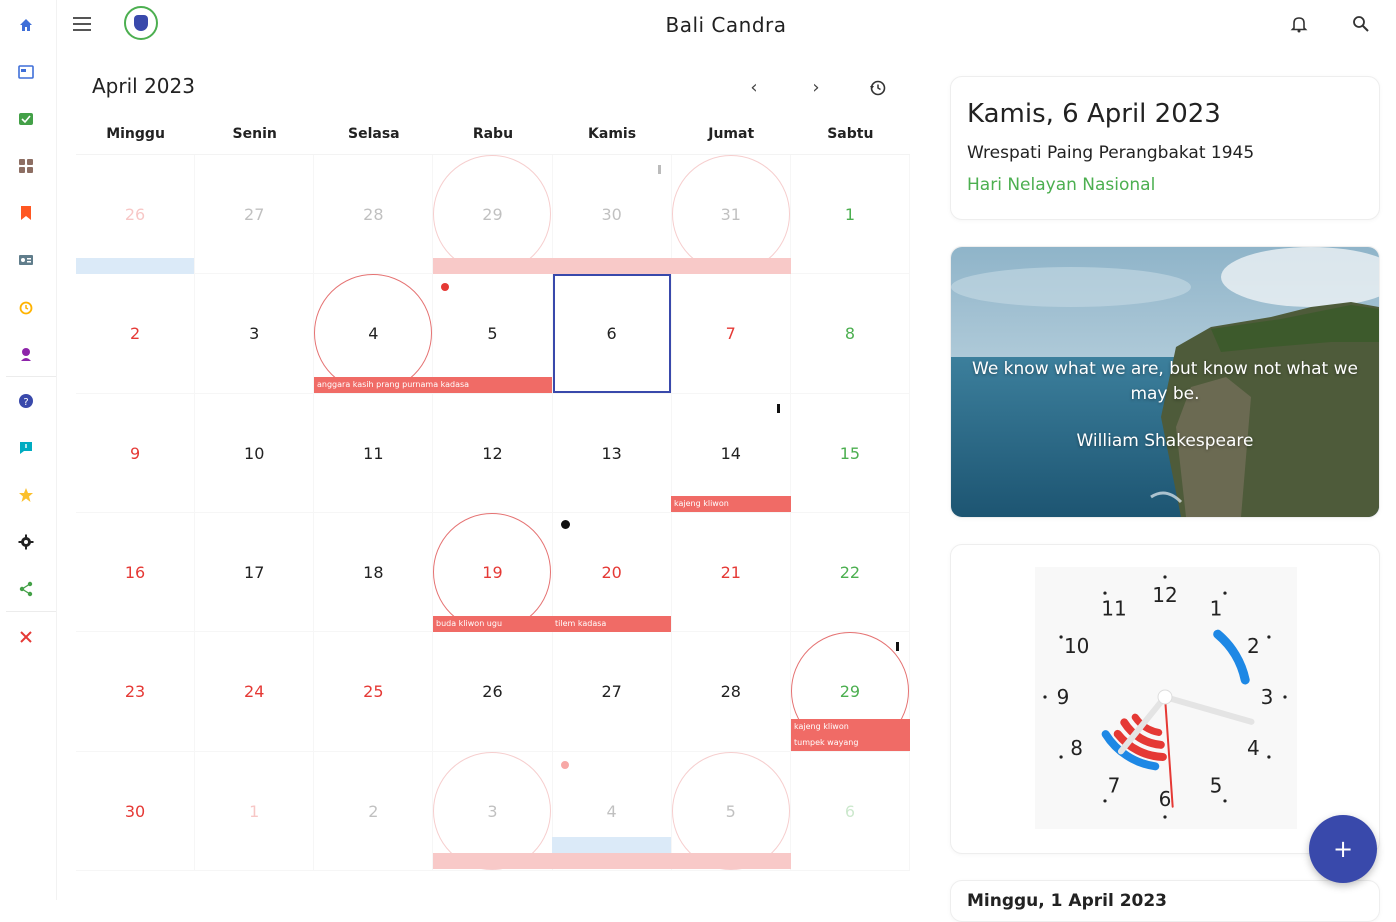 Image resolution: width=1396 pixels, height=922 pixels. What do you see at coordinates (26, 307) in the screenshot?
I see `alarm-icon` at bounding box center [26, 307].